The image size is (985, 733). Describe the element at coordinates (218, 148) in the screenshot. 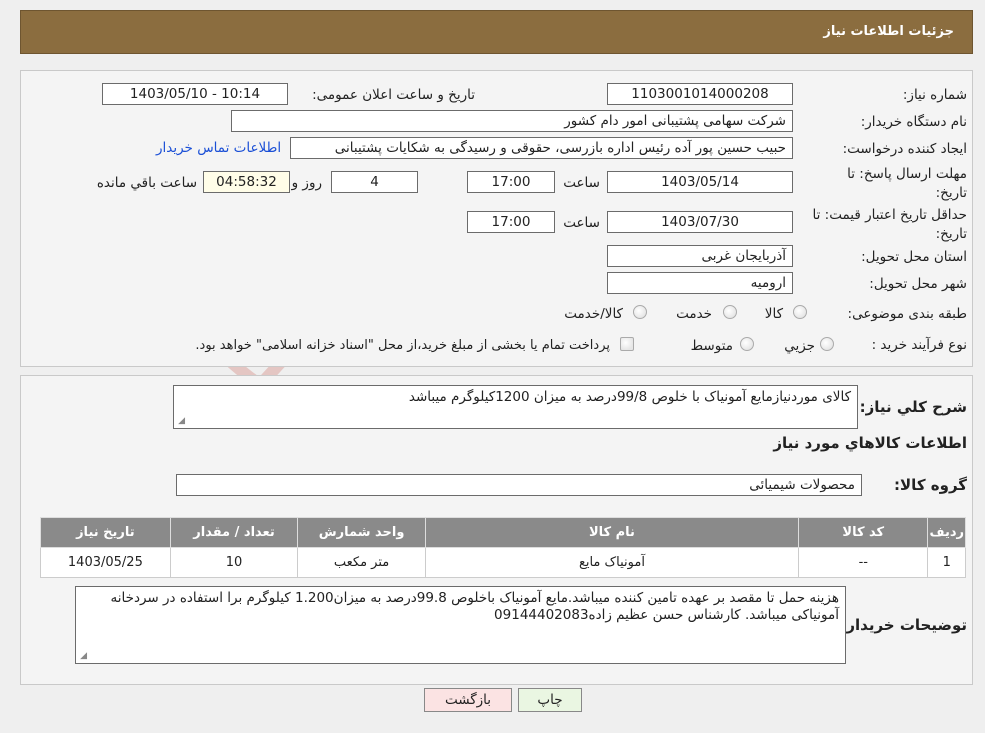

I see `buyer-contact-link: اطلاعات تماس خریدار` at that location.